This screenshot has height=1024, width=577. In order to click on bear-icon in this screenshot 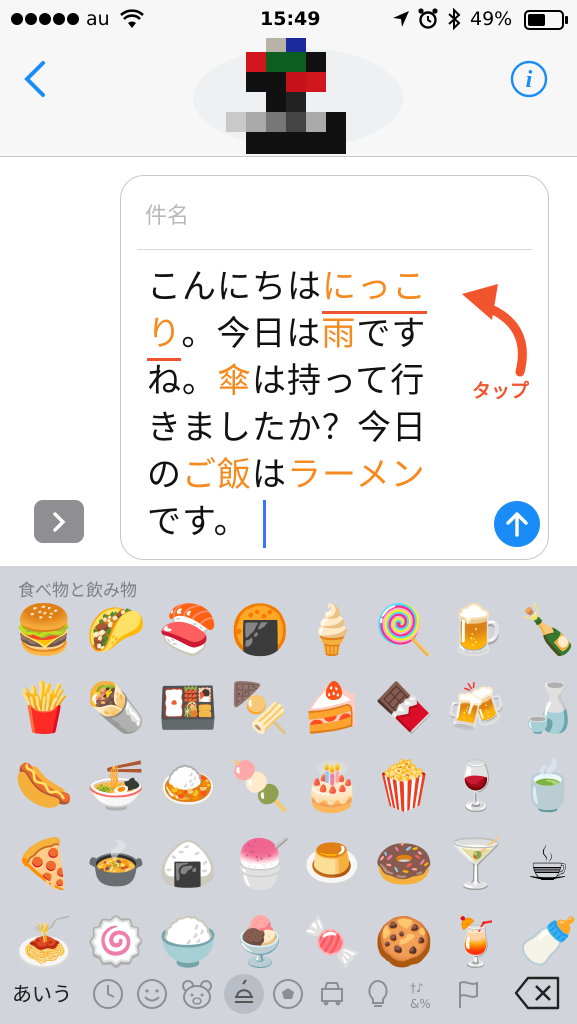, I will do `click(197, 994)`.